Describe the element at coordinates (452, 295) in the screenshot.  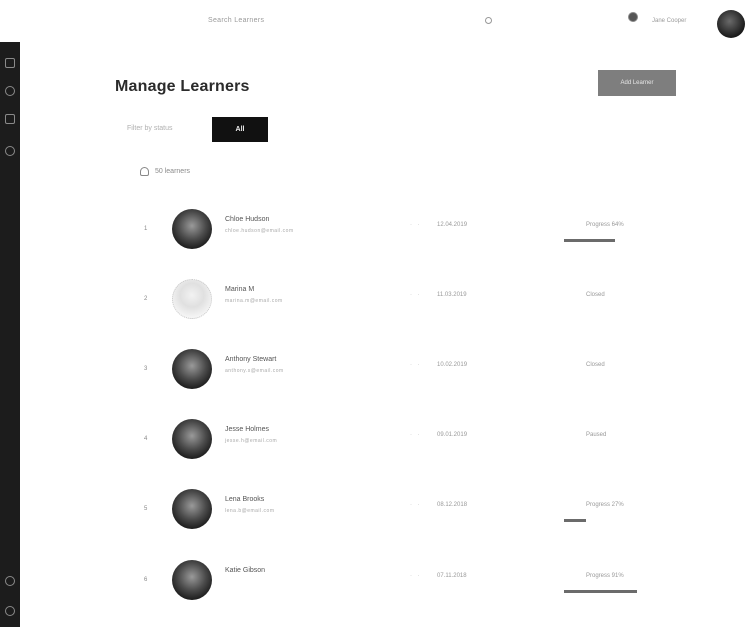
I see `learner-date: 11.03.2019` at that location.